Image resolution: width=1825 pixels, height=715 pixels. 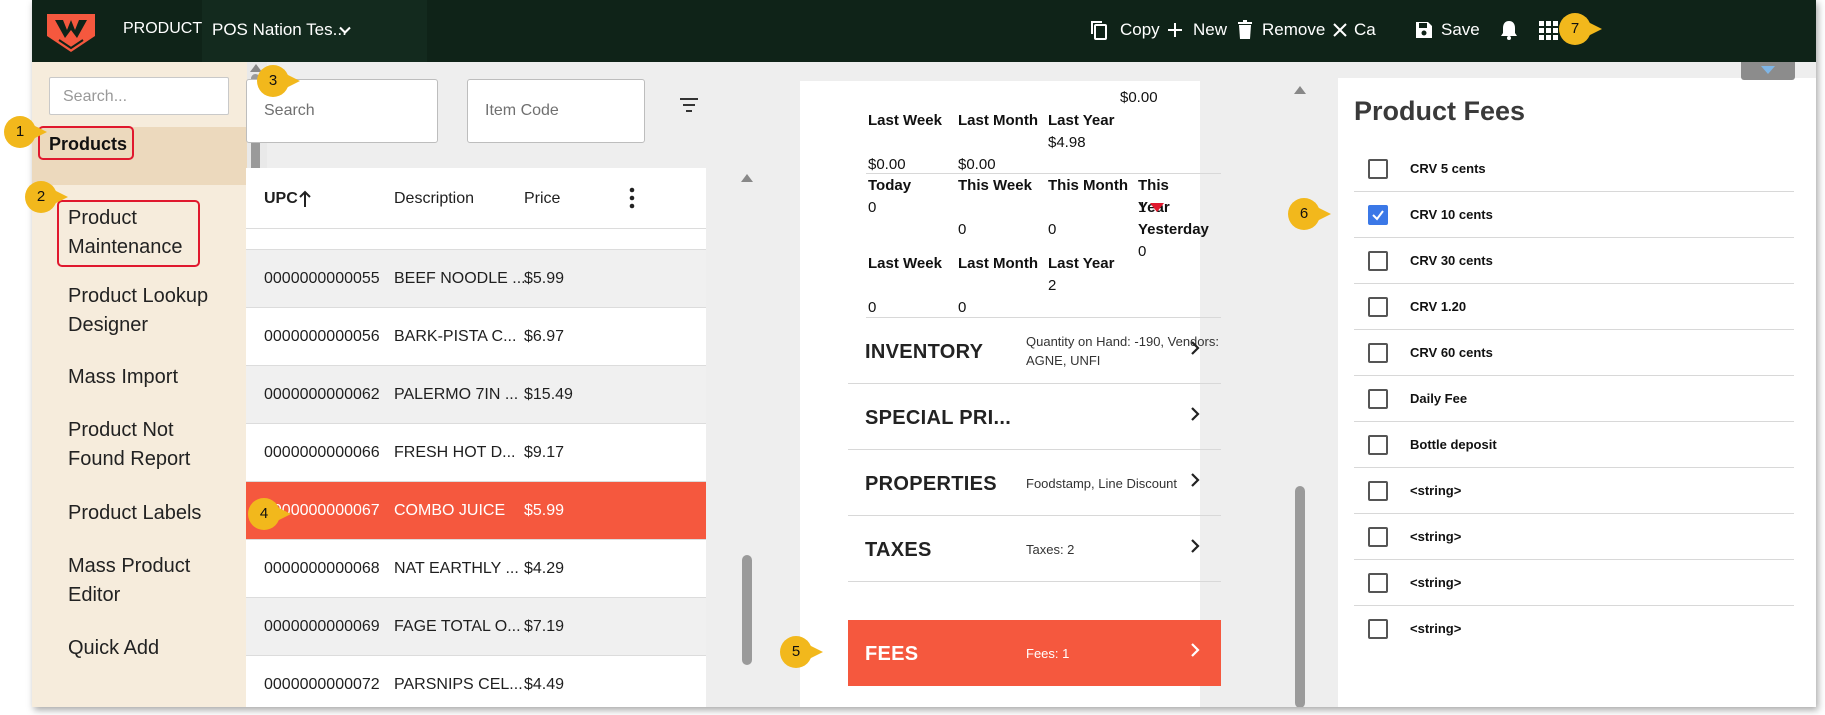 I want to click on upc-cell: 0000000000062, so click(x=322, y=394).